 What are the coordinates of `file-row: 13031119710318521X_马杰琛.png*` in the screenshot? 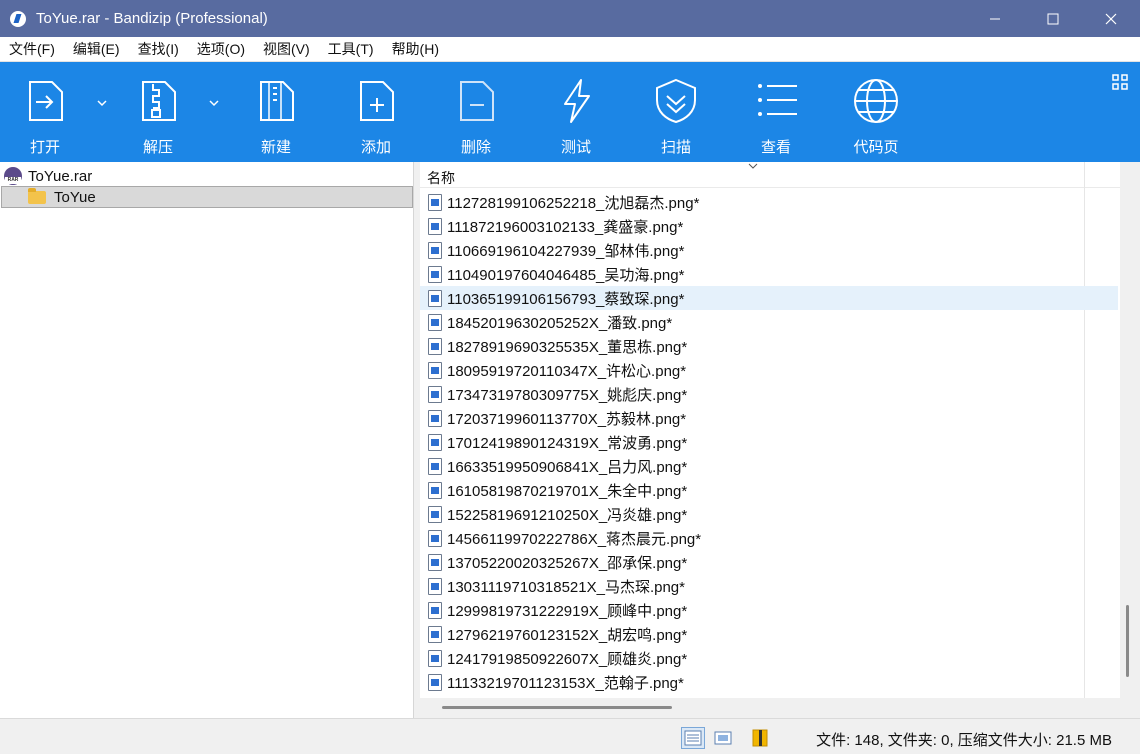 It's located at (769, 586).